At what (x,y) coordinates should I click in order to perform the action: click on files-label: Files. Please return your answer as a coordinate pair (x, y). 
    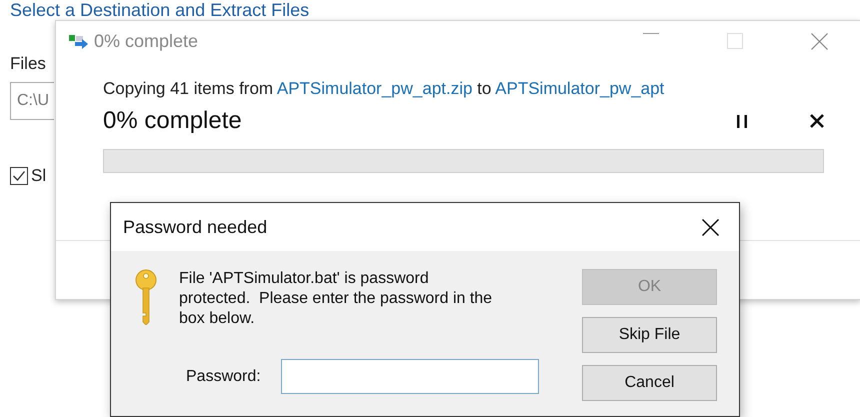
    Looking at the image, I should click on (28, 64).